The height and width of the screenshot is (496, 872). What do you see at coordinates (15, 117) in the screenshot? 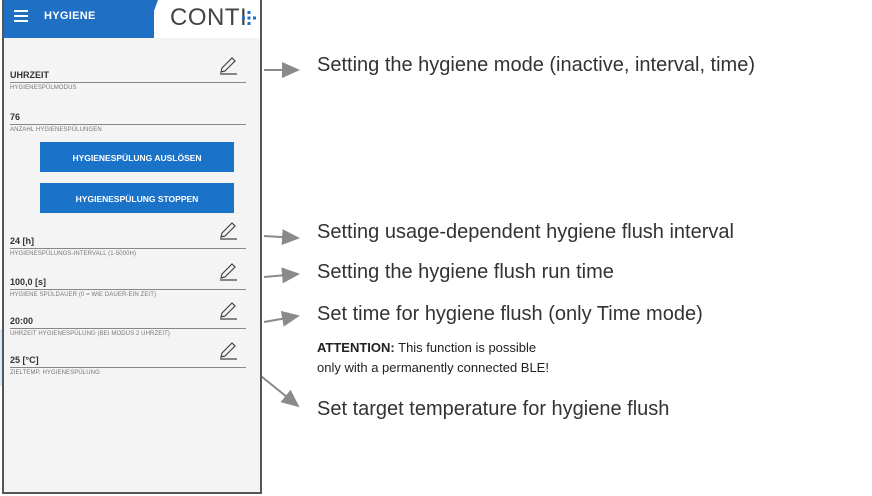
I see `field-value: 76` at bounding box center [15, 117].